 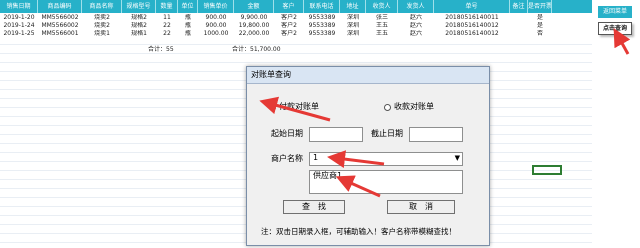 I want to click on table-cell: 2019-1-24, so click(x=19, y=26).